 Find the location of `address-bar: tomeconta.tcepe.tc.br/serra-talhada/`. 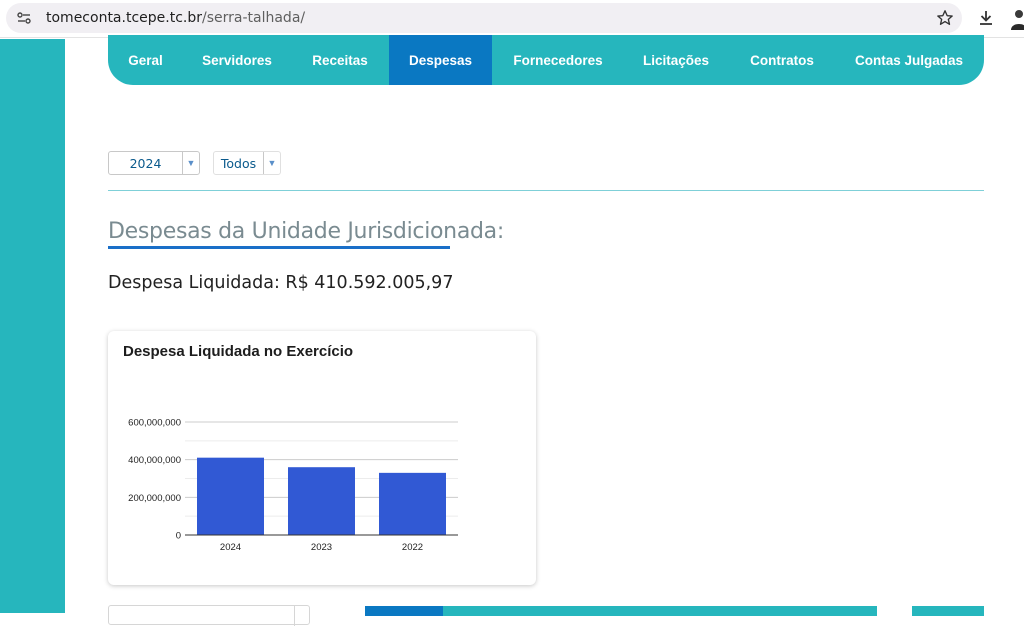

address-bar: tomeconta.tcepe.tc.br/serra-talhada/ is located at coordinates (484, 18).